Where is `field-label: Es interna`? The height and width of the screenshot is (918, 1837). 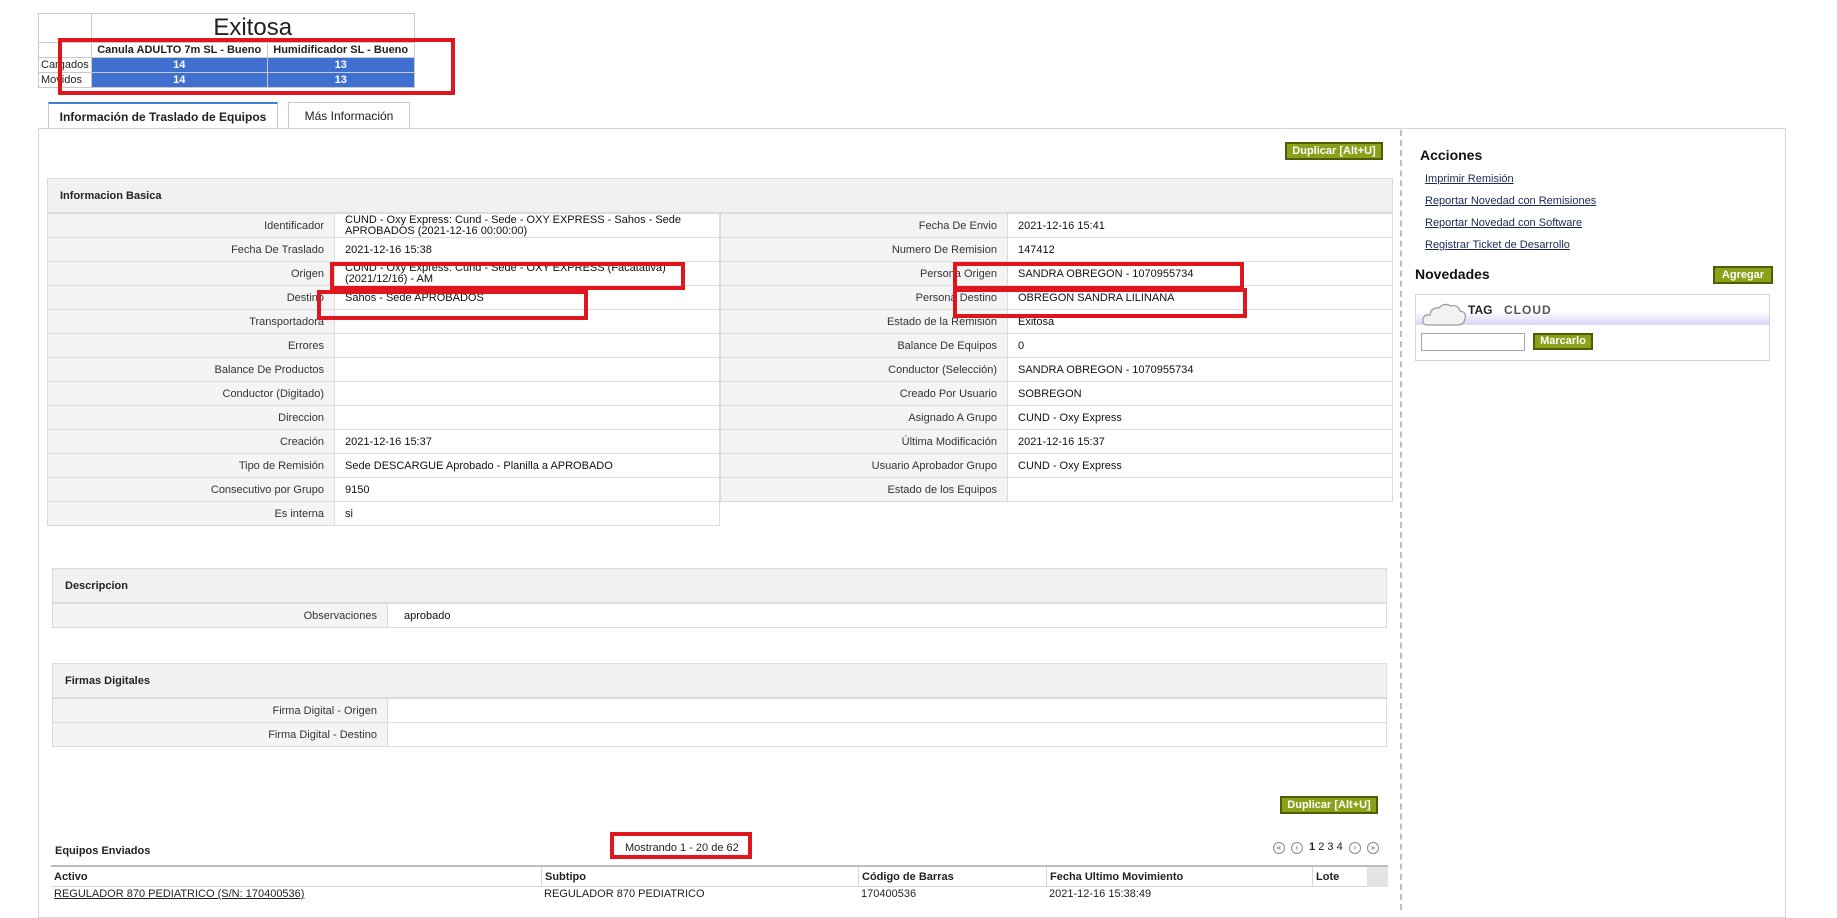 field-label: Es interna is located at coordinates (191, 513).